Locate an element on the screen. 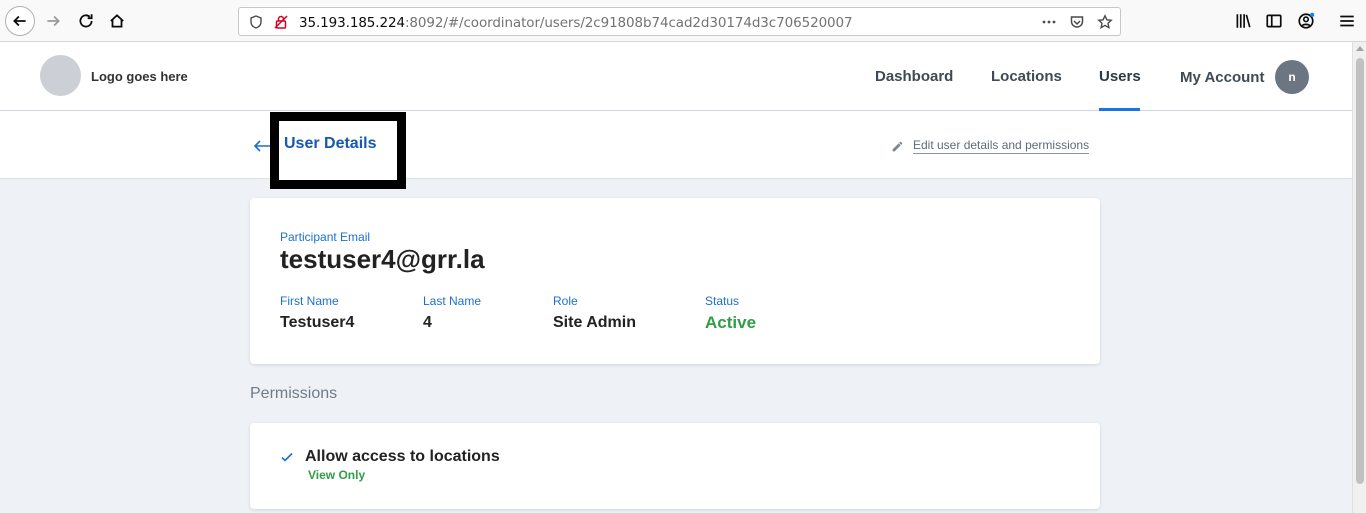  email-label: Participant Email is located at coordinates (325, 237).